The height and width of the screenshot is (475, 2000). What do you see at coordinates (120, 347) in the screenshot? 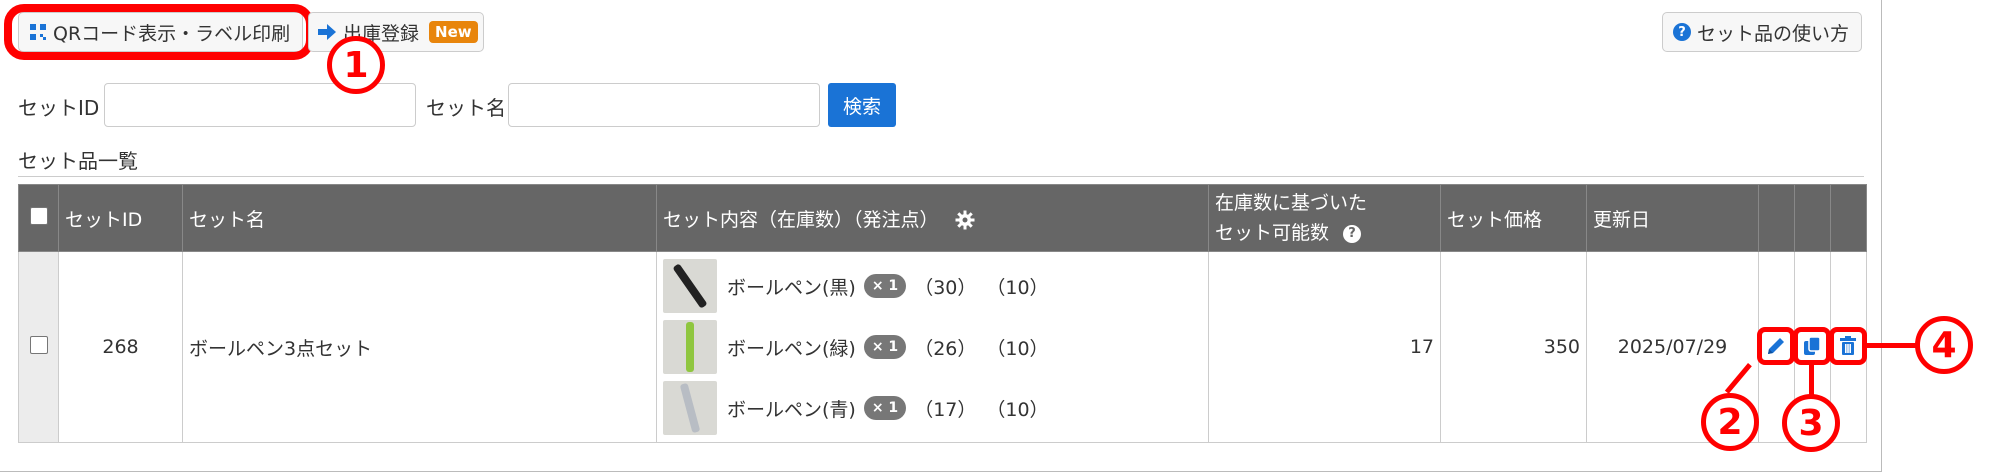
I see `row-set-id: 268` at bounding box center [120, 347].